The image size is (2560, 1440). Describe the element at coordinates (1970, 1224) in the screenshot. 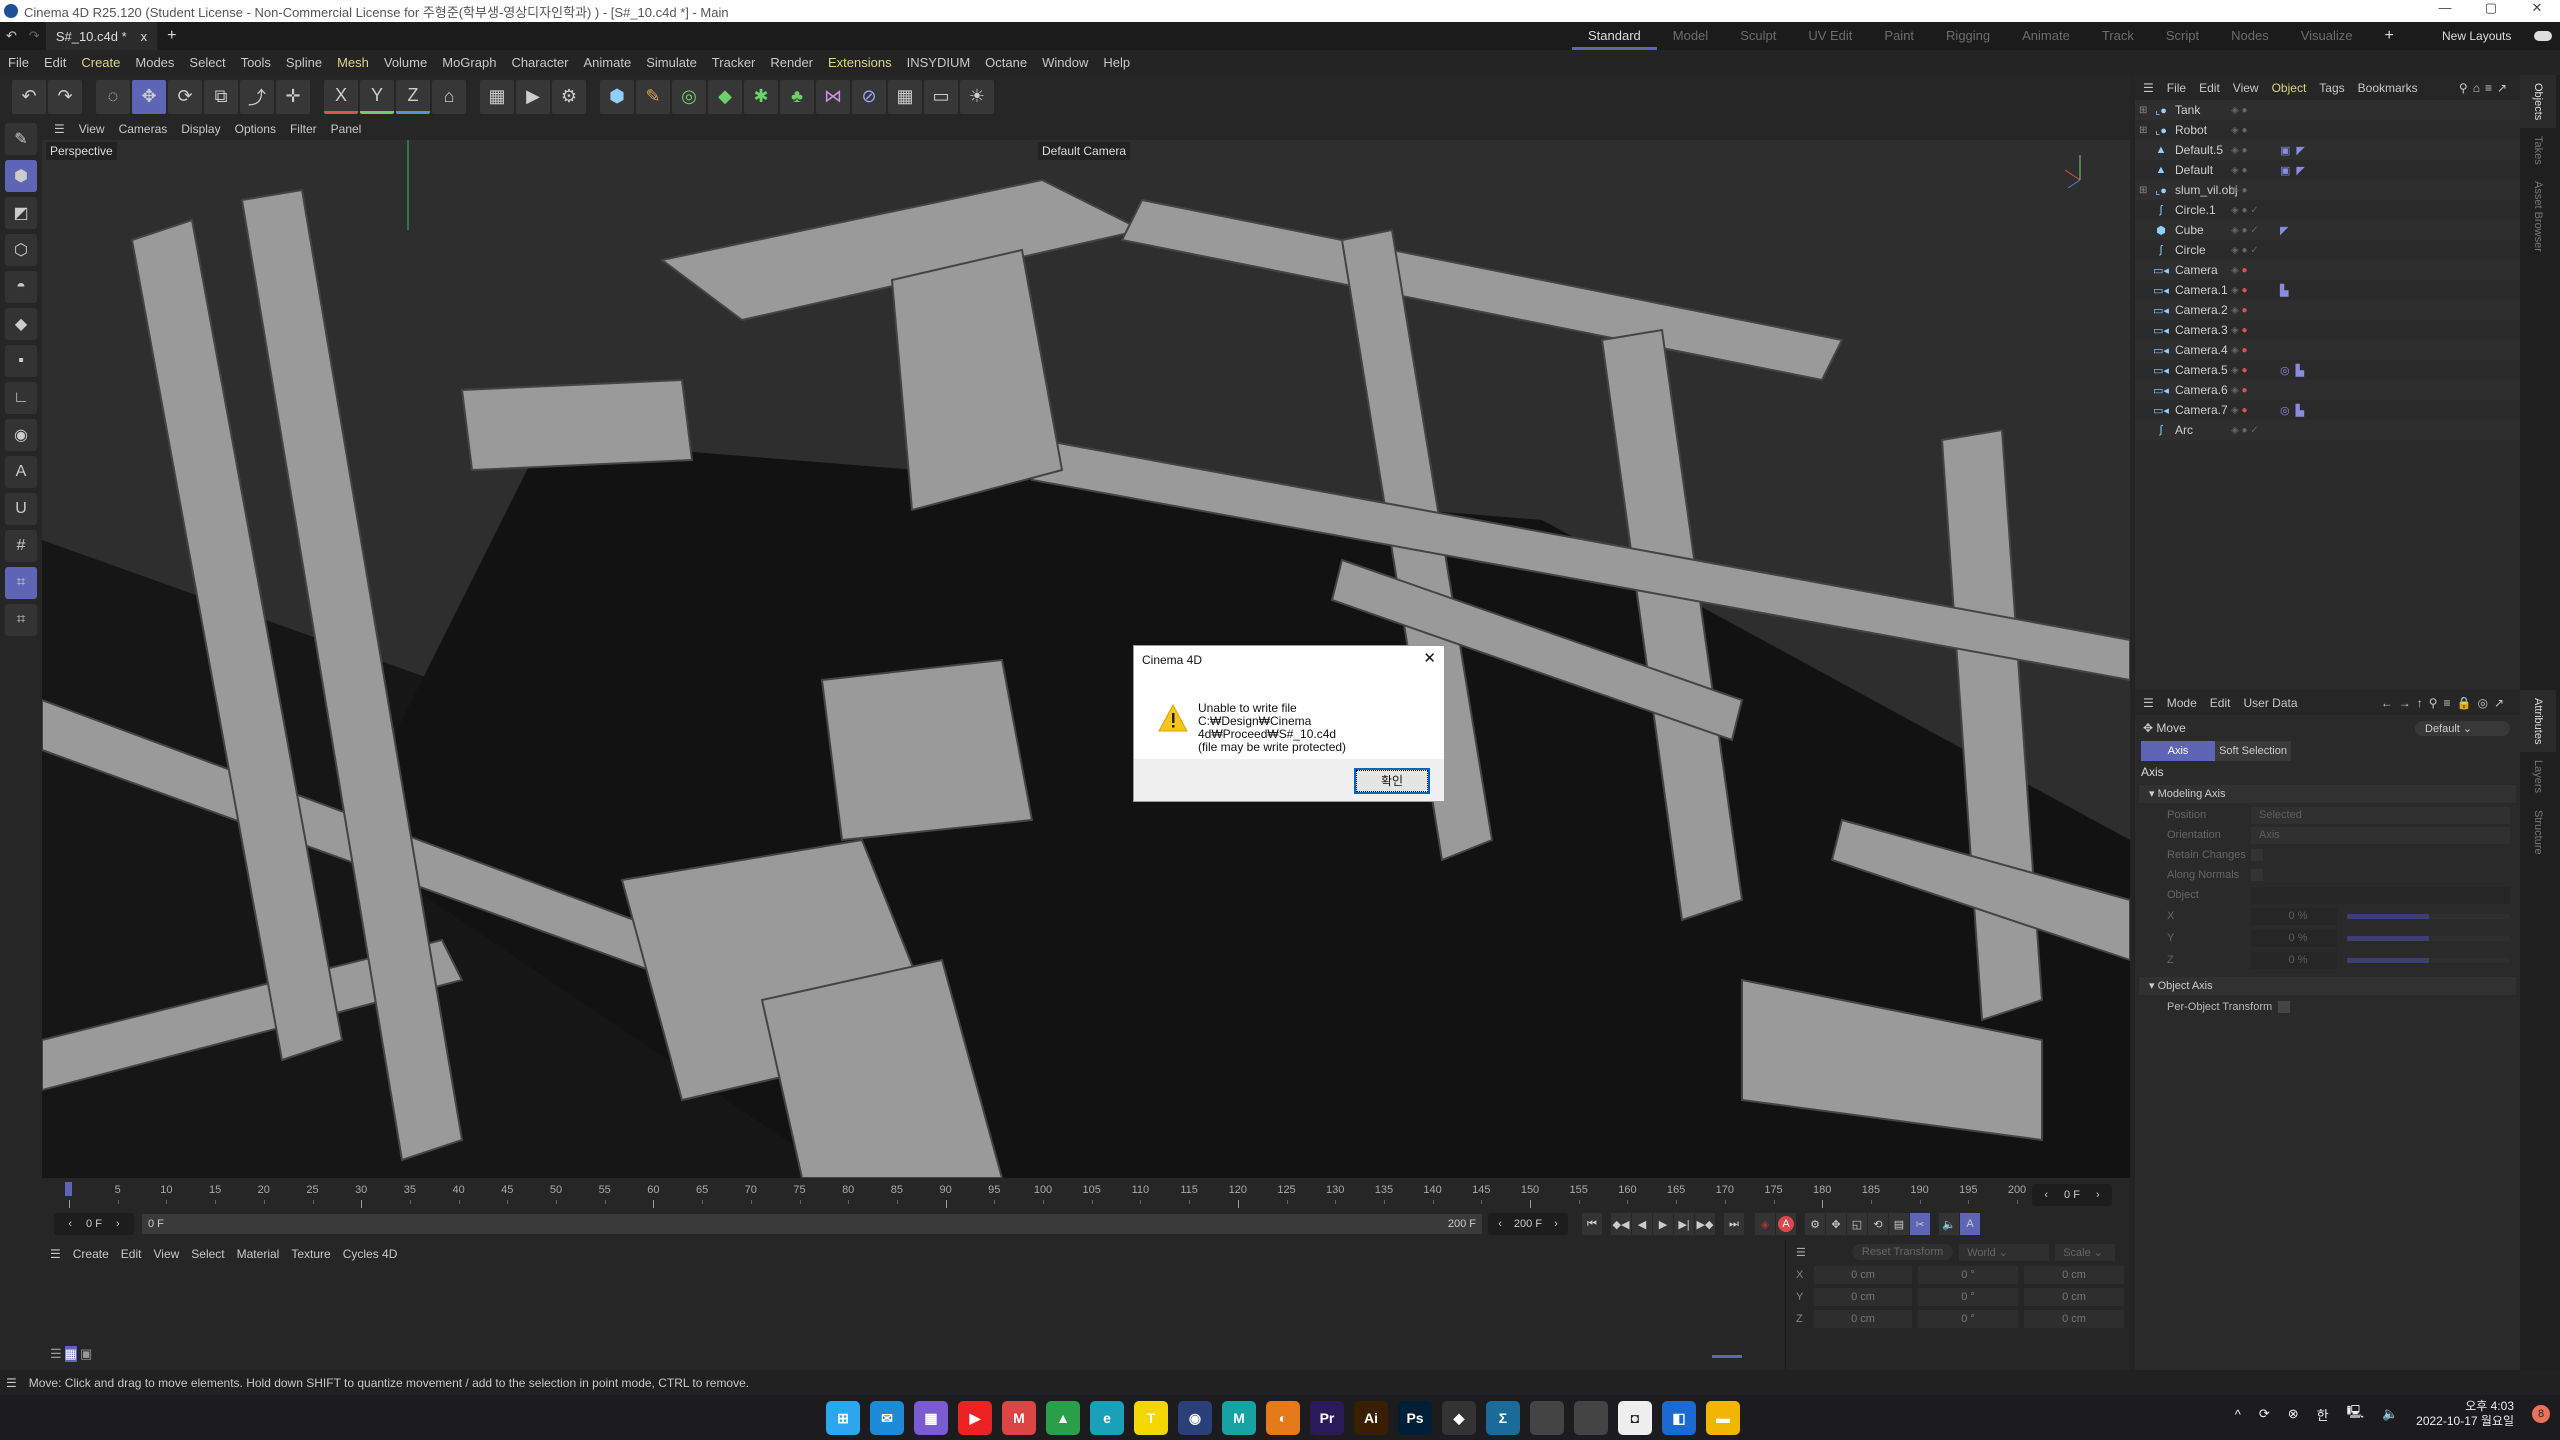

I see `animation-mode-icon: A` at that location.